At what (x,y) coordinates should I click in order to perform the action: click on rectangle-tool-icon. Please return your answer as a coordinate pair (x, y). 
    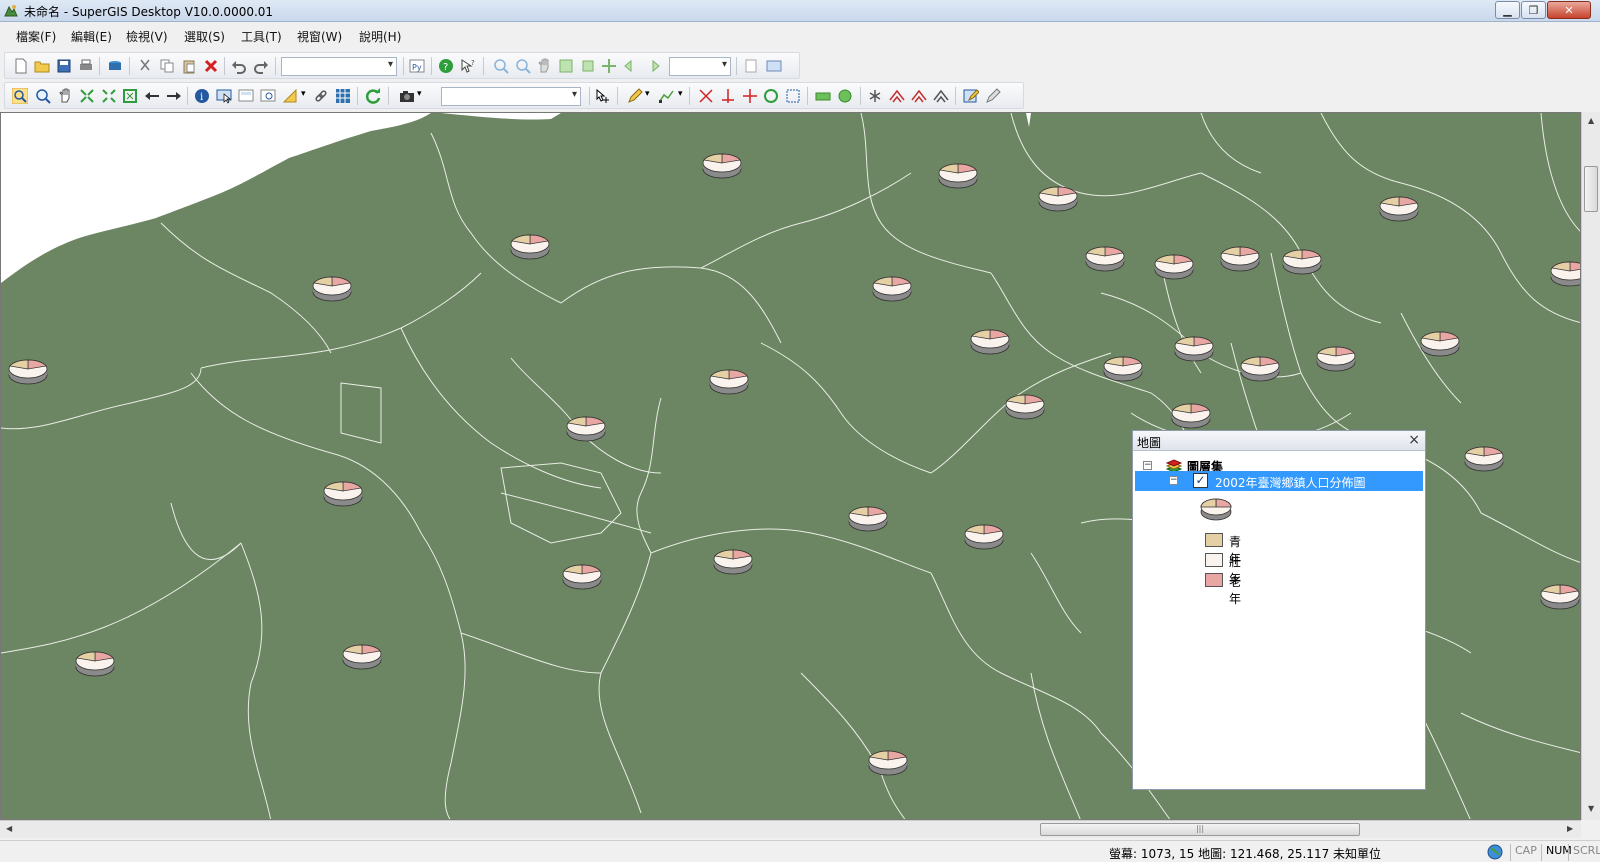
    Looking at the image, I should click on (823, 96).